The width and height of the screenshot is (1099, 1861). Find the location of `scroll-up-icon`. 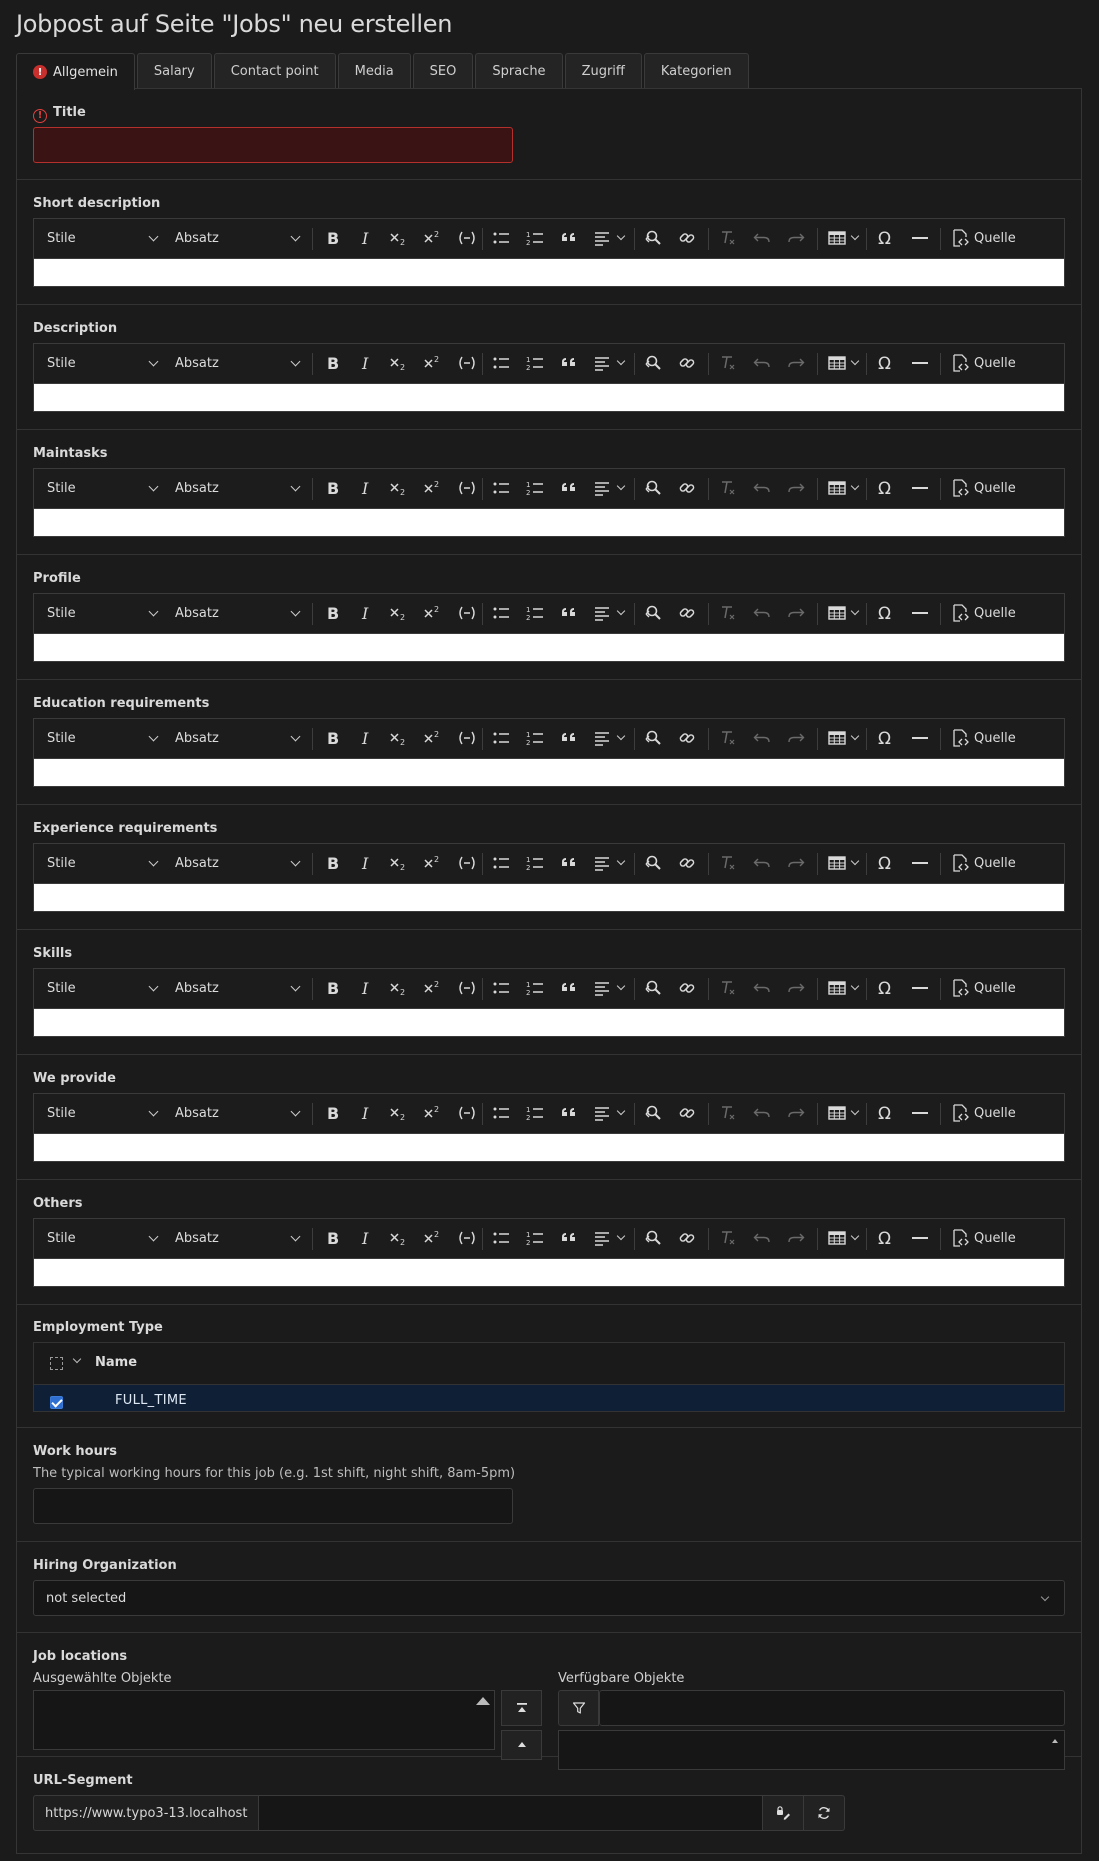

scroll-up-icon is located at coordinates (1055, 1741).